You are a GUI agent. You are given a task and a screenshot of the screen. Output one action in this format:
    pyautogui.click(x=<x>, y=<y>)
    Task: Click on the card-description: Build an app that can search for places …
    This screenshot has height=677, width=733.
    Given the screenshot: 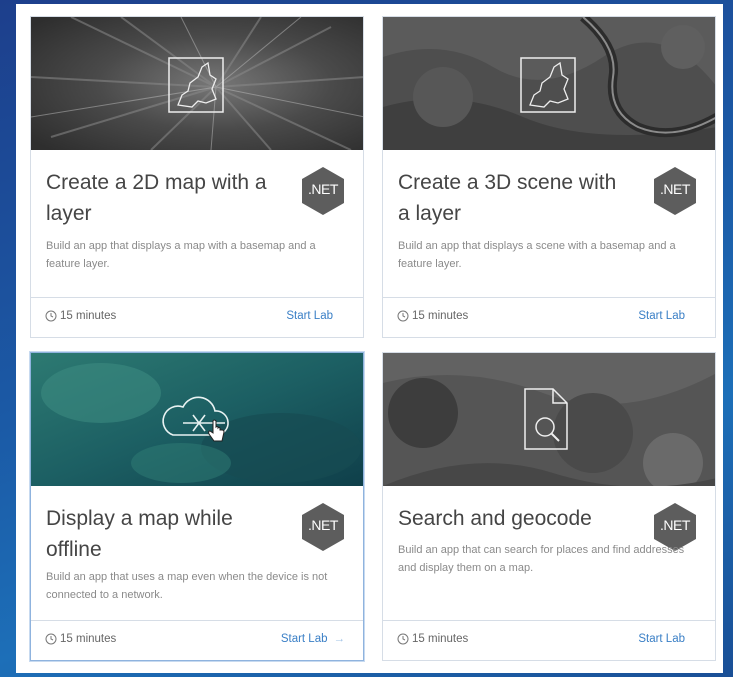 What is the action you would take?
    pyautogui.click(x=541, y=559)
    